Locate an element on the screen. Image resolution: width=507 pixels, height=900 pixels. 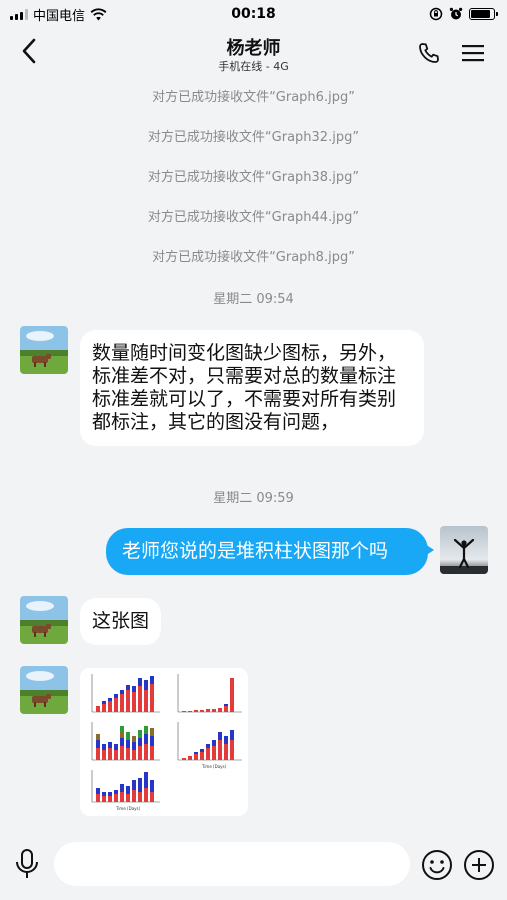
emoji-icon is located at coordinates (437, 865).